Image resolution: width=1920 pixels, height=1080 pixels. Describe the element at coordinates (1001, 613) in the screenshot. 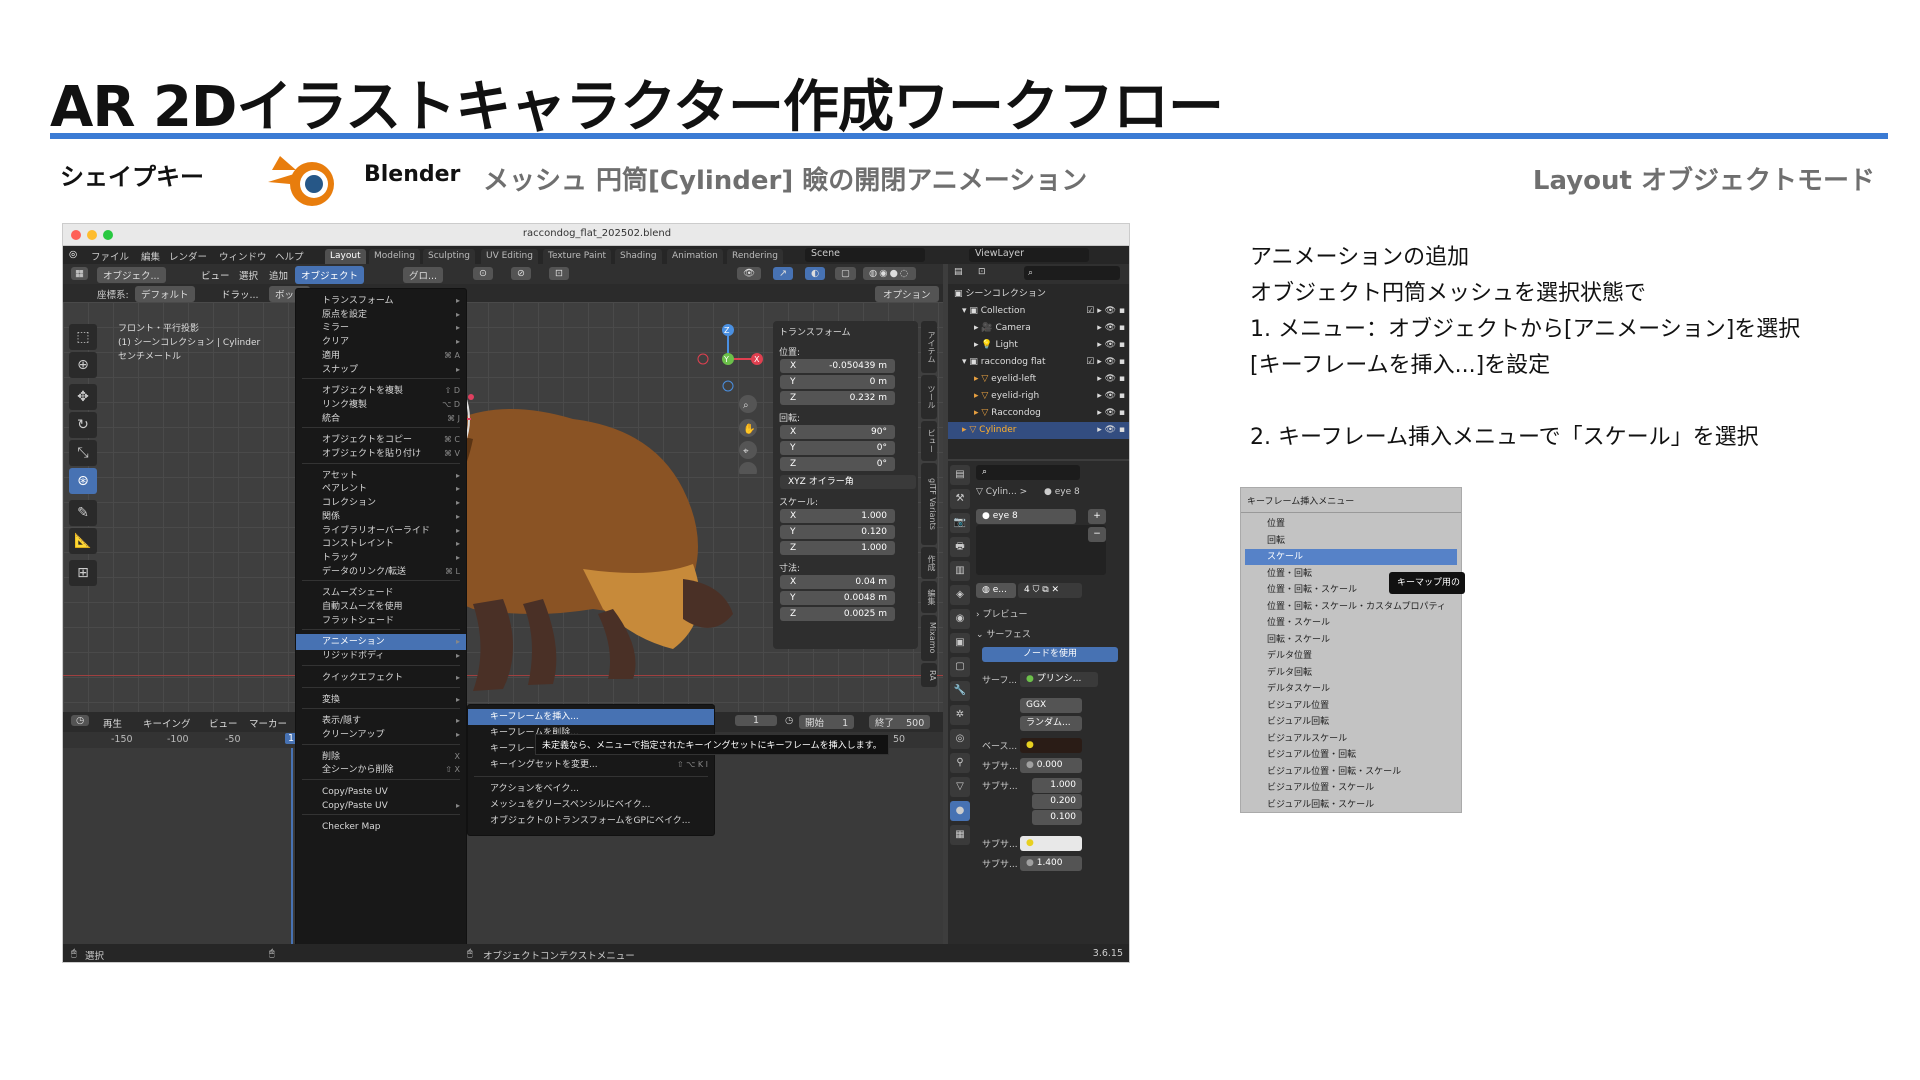

I see `preview-panel-header: › プレビュー` at that location.